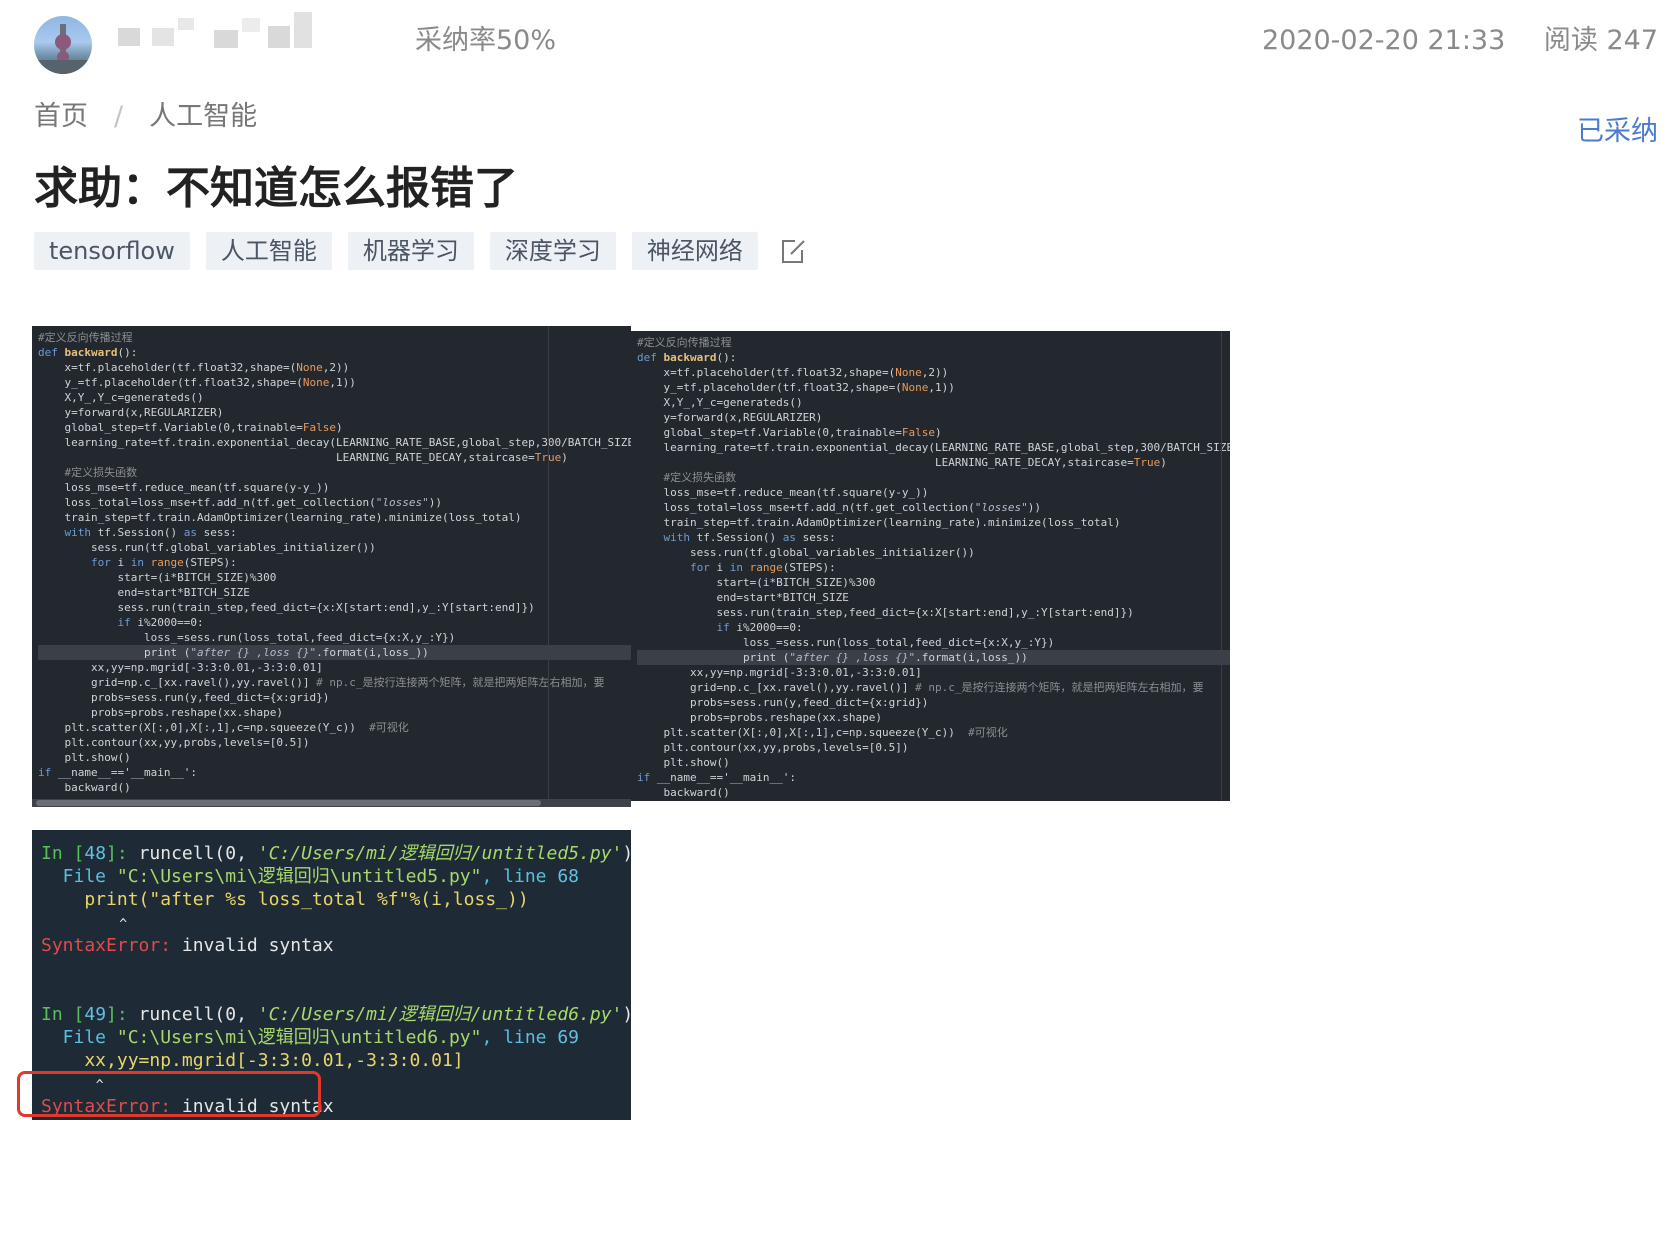 This screenshot has height=1234, width=1674. What do you see at coordinates (203, 116) in the screenshot?
I see `breadcrumb-category: 人工智能` at bounding box center [203, 116].